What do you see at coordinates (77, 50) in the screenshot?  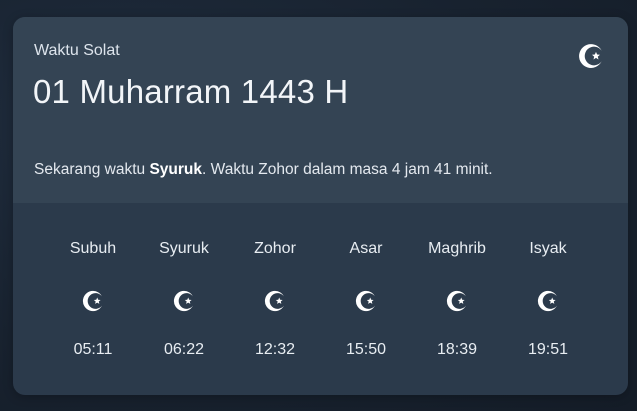 I see `widget-label: Waktu Solat` at bounding box center [77, 50].